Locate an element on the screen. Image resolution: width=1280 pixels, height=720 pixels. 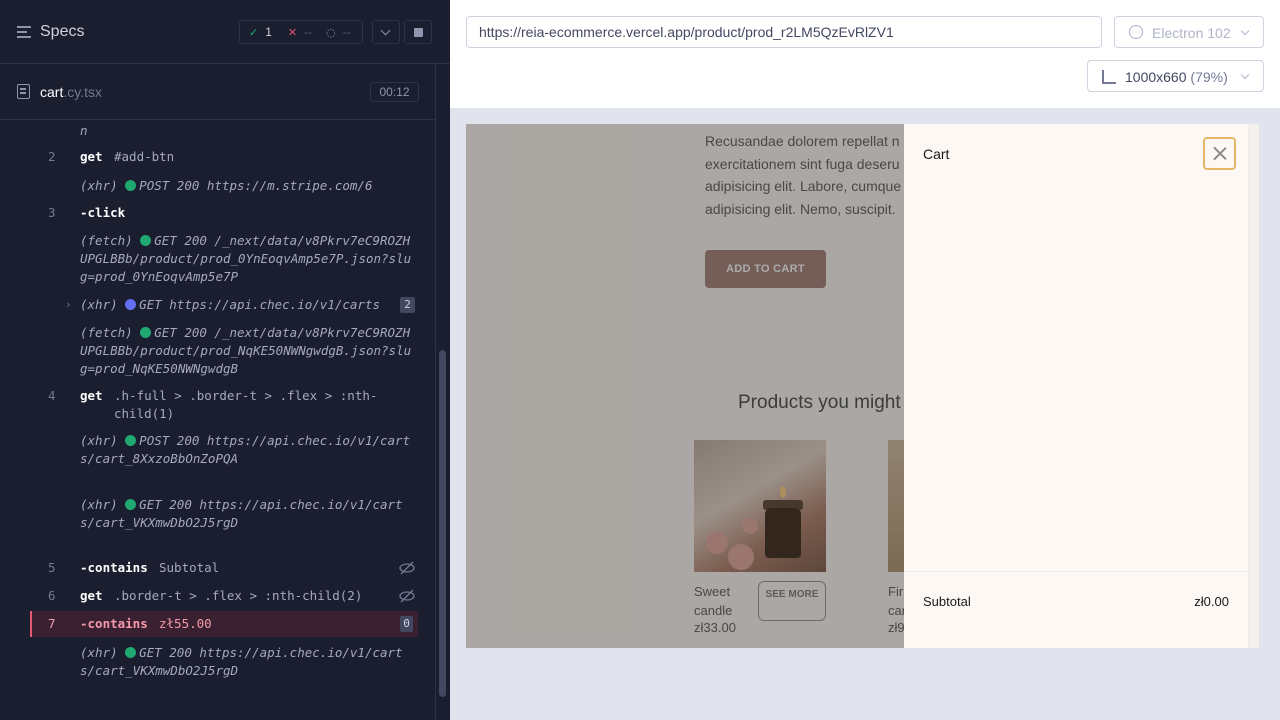
spec-file-basename: cart is located at coordinates (52, 92).